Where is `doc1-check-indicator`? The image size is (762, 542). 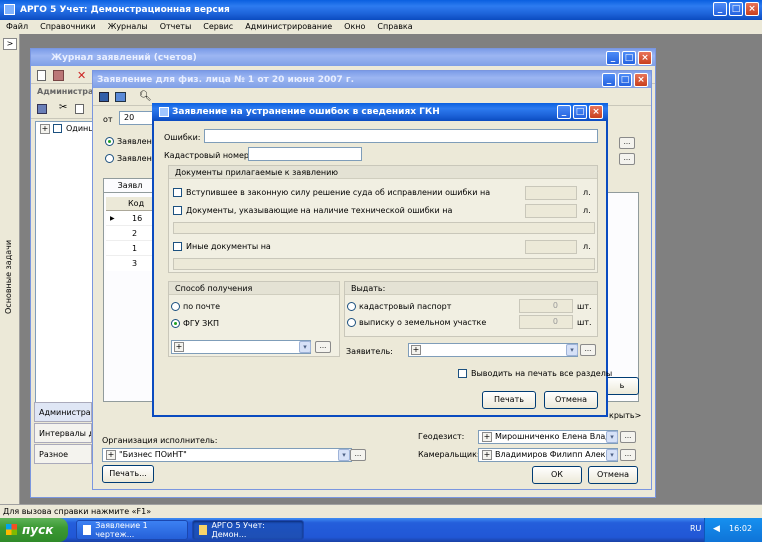 doc1-check-indicator is located at coordinates (177, 192).